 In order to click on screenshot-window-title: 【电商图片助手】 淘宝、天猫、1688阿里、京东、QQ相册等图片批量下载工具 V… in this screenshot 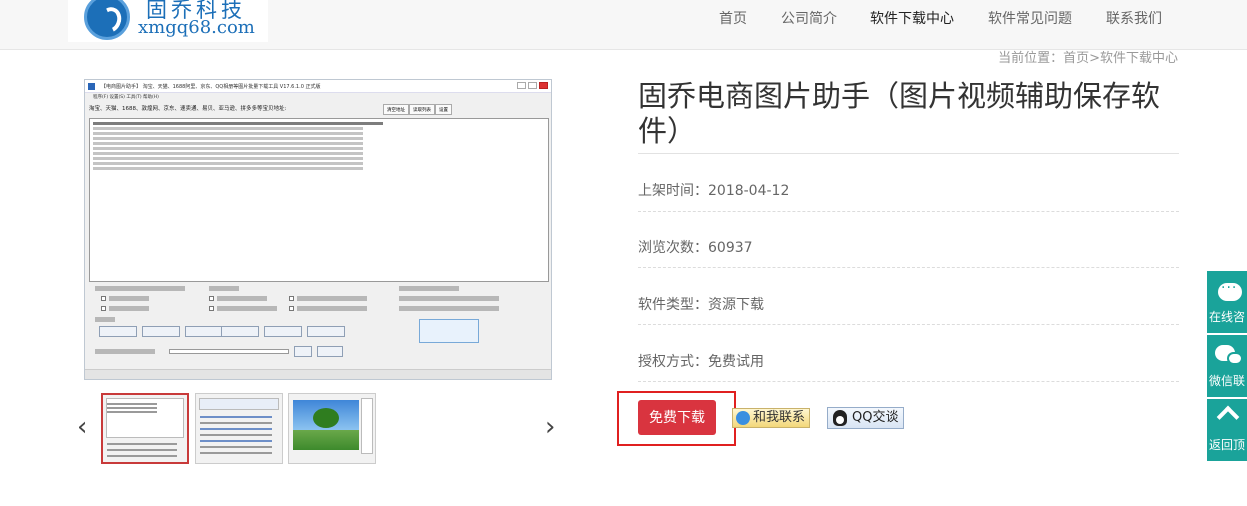, I will do `click(318, 86)`.